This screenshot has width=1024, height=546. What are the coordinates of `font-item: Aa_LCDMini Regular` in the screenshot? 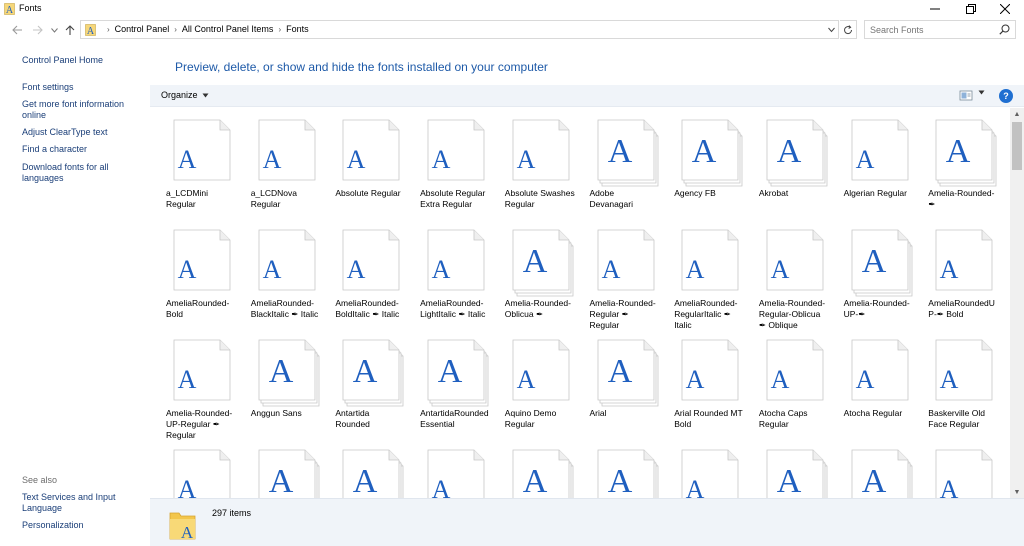 It's located at (196, 170).